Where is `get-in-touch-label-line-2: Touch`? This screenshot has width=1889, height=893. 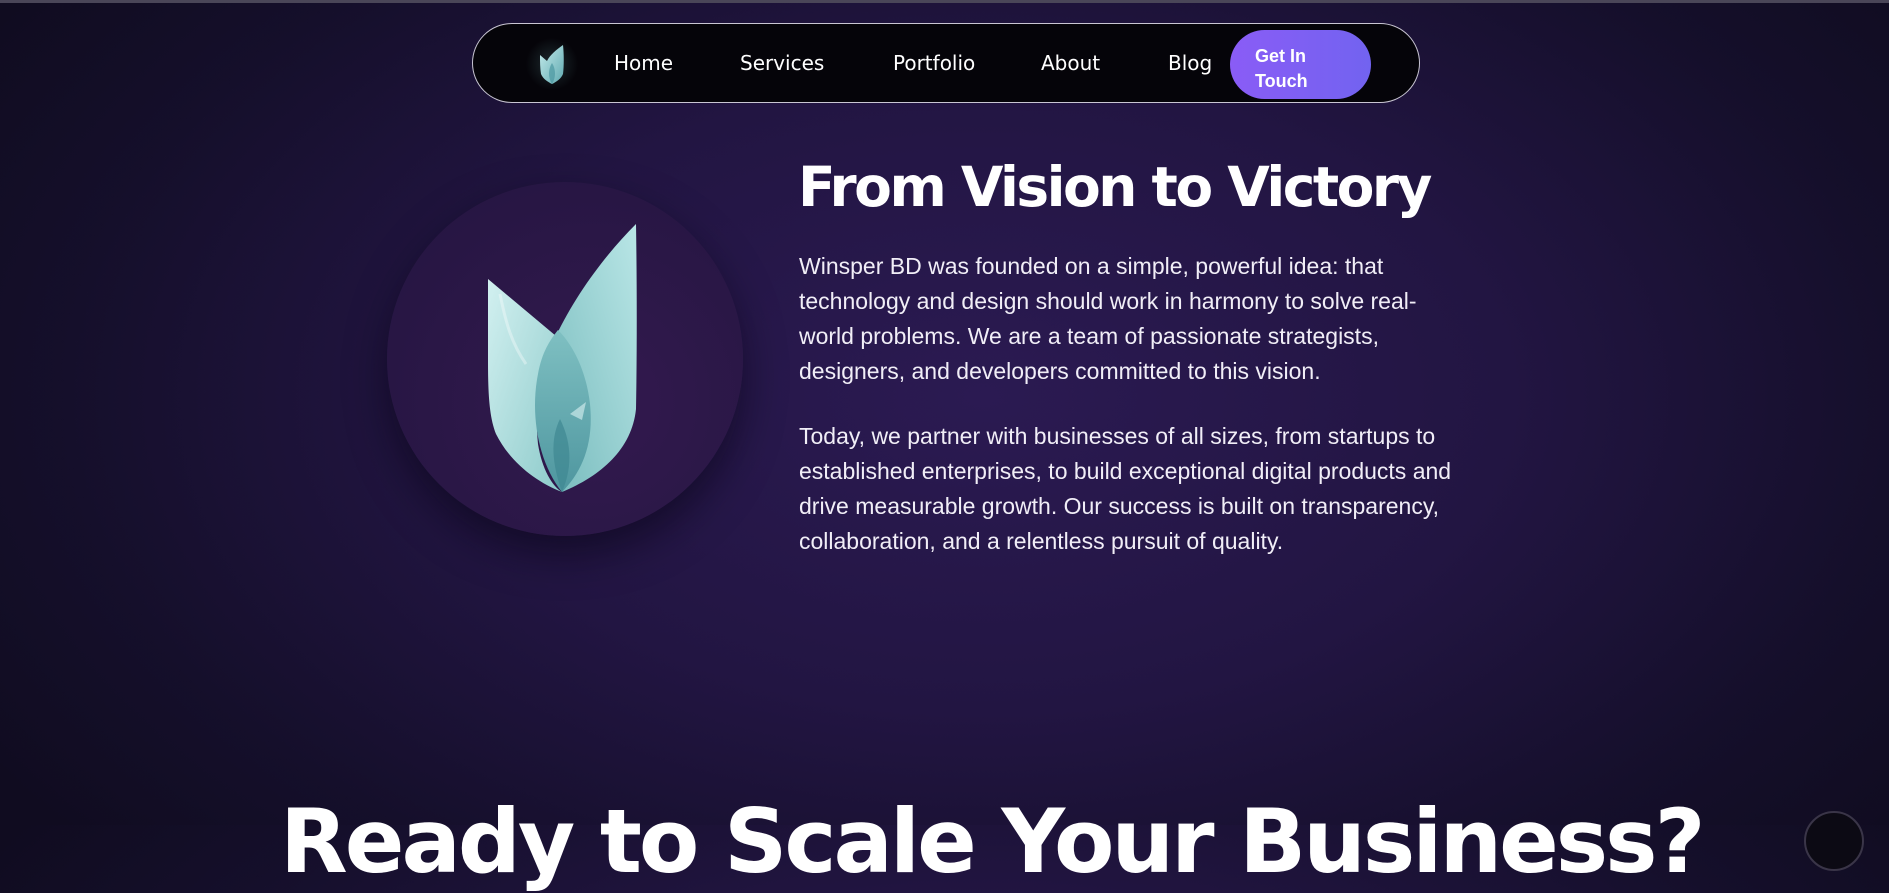
get-in-touch-label-line-2: Touch is located at coordinates (1281, 81).